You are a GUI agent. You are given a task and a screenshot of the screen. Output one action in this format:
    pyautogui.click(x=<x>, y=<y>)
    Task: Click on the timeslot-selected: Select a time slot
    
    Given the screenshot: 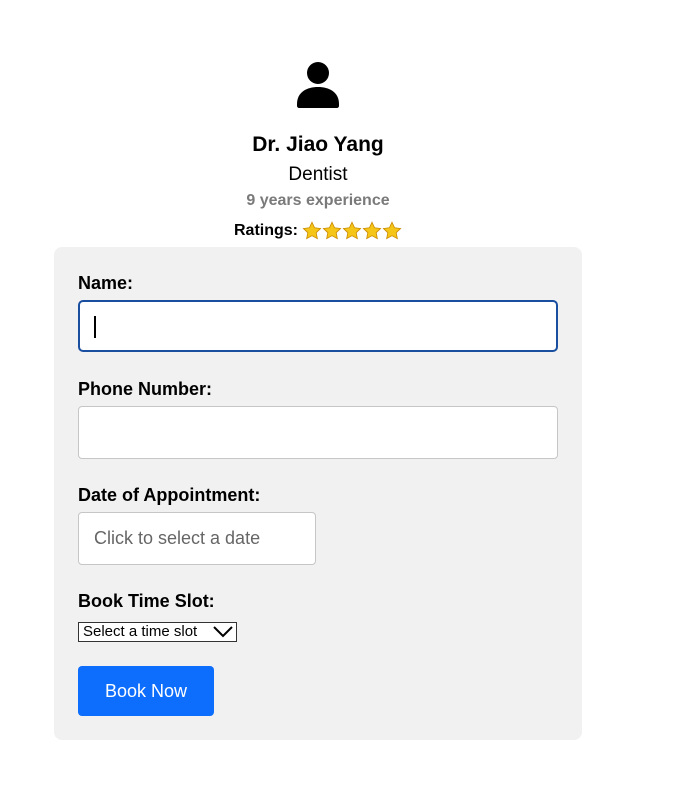 What is the action you would take?
    pyautogui.click(x=140, y=631)
    